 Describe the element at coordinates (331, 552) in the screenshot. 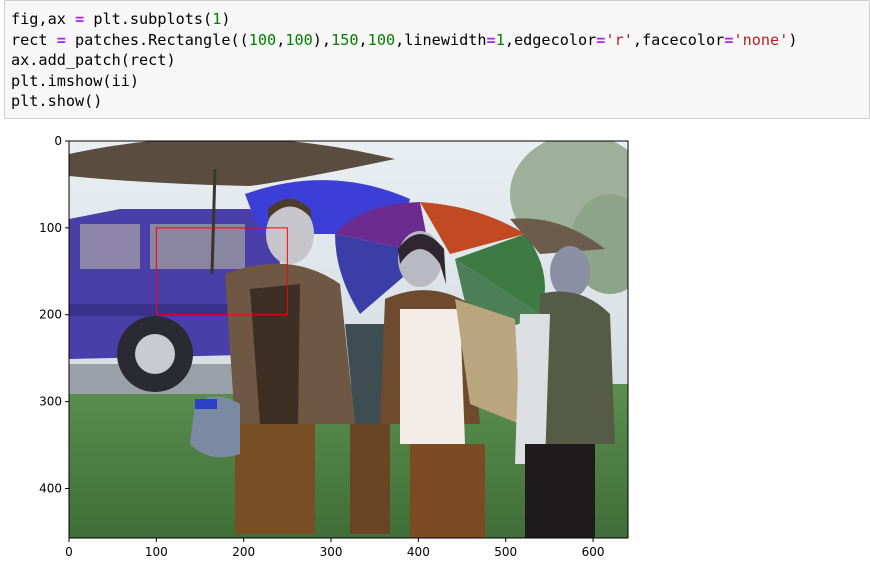

I see `x-tick-label: 300` at that location.